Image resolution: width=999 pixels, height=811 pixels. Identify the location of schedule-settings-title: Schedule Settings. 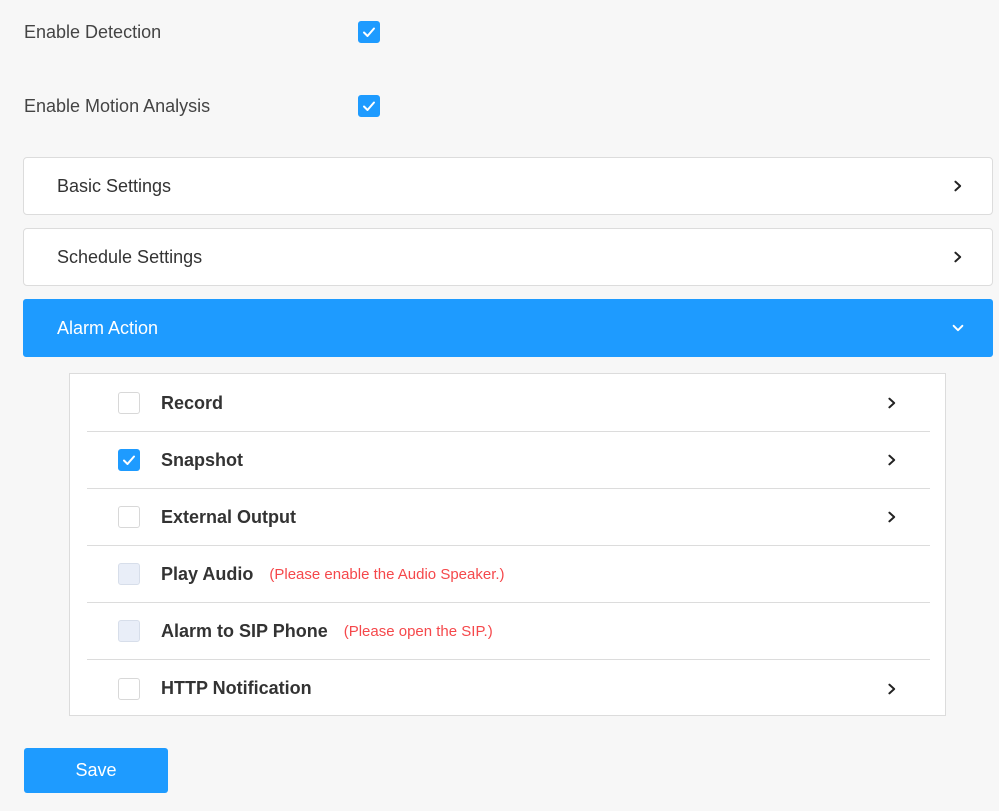
(130, 256).